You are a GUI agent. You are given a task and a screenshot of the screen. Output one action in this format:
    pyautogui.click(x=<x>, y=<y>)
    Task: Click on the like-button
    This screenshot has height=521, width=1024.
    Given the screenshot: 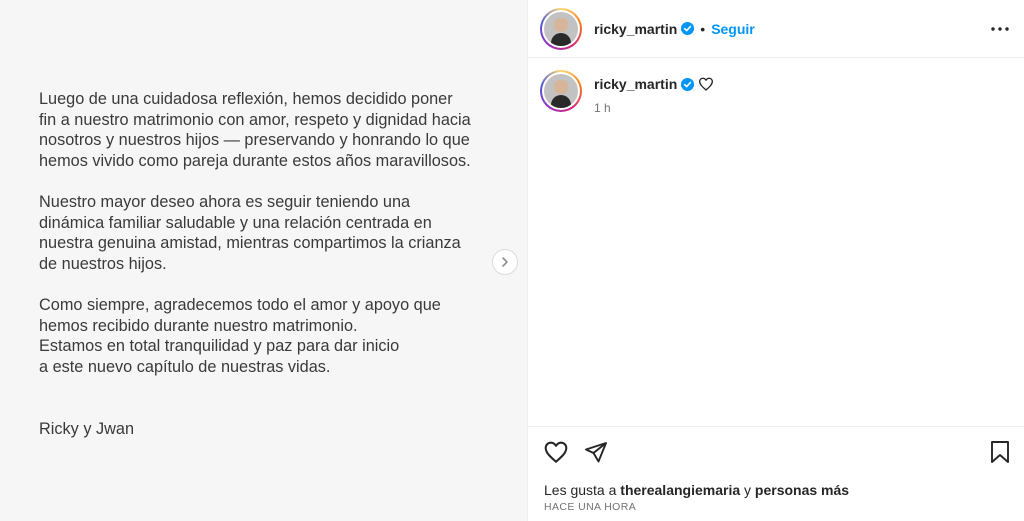 What is the action you would take?
    pyautogui.click(x=556, y=452)
    